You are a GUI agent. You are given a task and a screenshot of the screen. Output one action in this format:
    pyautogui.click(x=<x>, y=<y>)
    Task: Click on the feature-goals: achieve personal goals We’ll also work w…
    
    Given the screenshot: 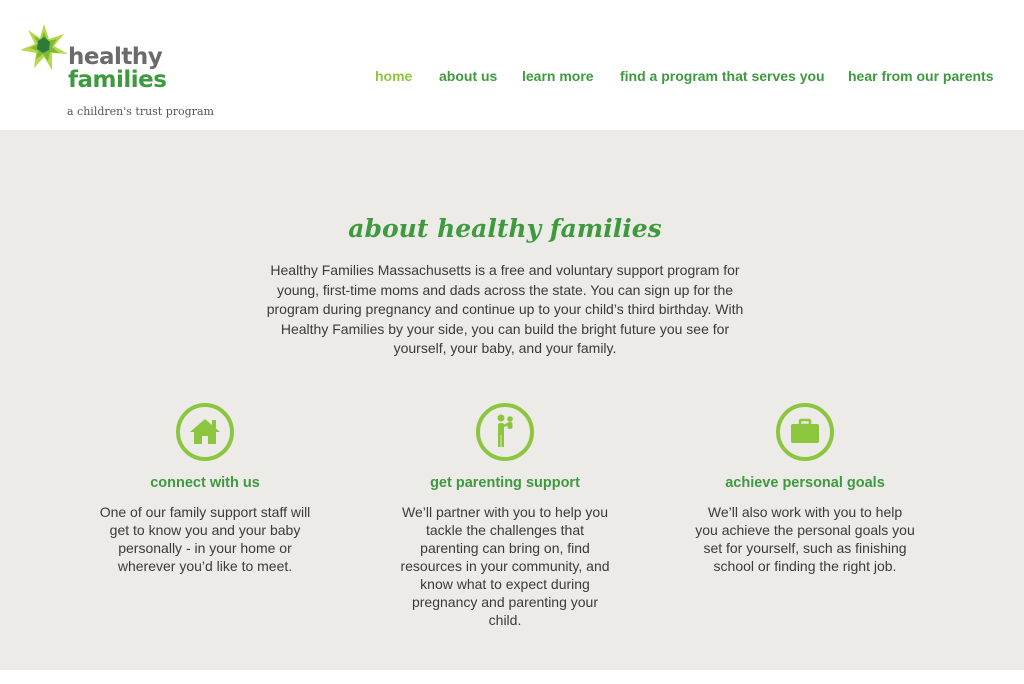 What is the action you would take?
    pyautogui.click(x=805, y=488)
    